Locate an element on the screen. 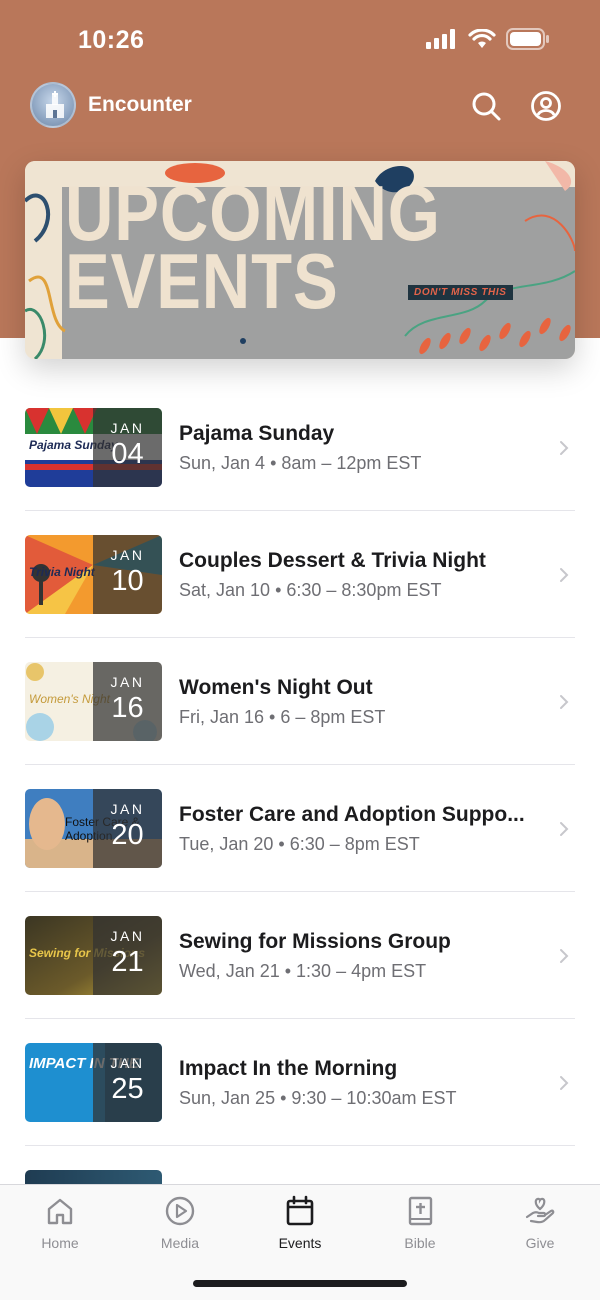  tab-label: Home is located at coordinates (60, 1243).